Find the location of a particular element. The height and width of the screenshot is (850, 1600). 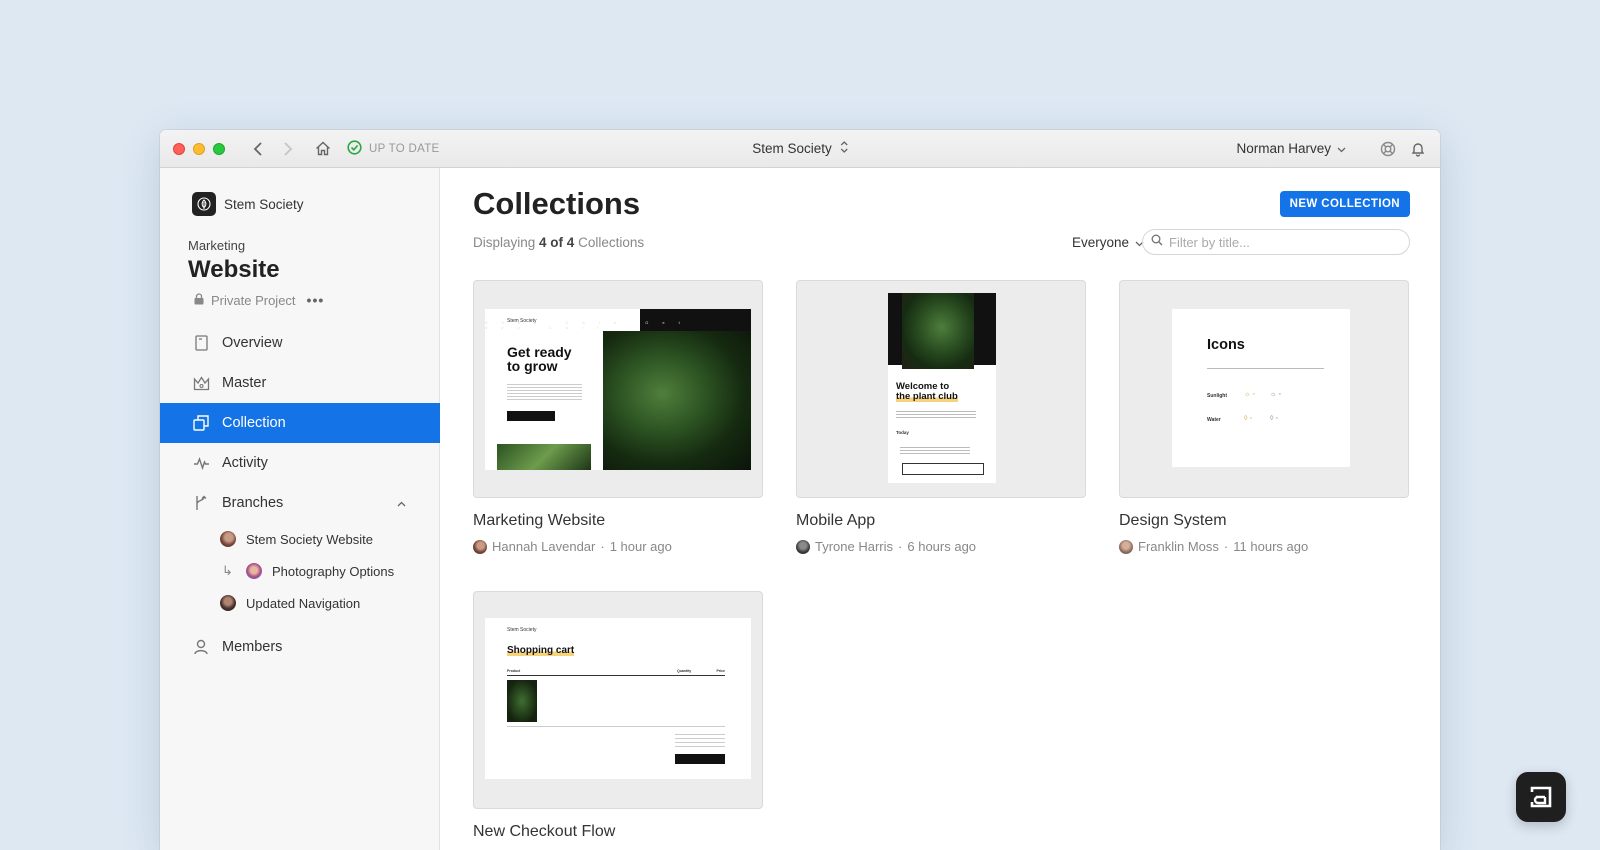

back-arrow-icon is located at coordinates (258, 149).